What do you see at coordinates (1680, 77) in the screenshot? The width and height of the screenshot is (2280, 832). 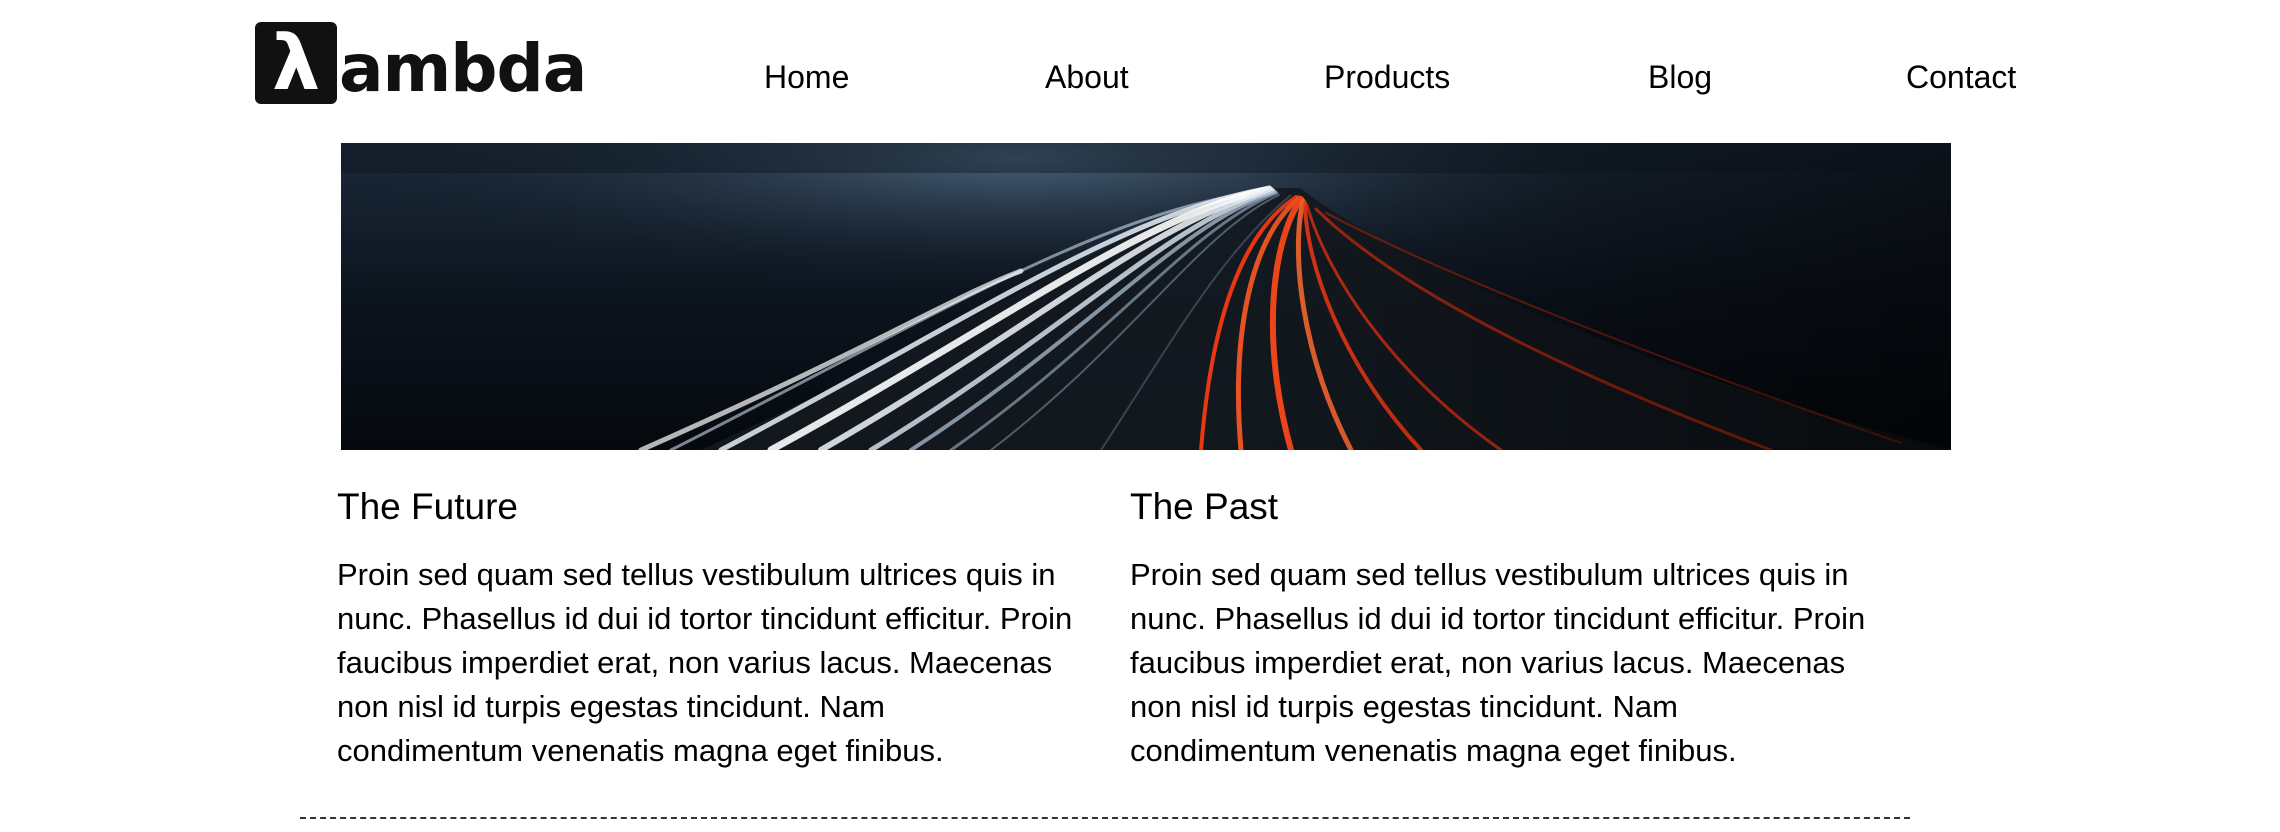 I see `nav-blog: Blog` at bounding box center [1680, 77].